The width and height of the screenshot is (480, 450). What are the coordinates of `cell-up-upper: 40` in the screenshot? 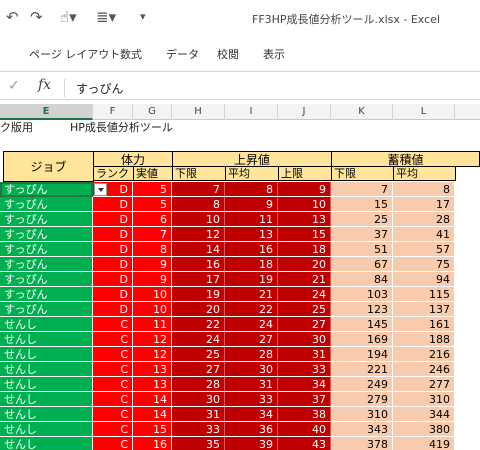 It's located at (304, 429).